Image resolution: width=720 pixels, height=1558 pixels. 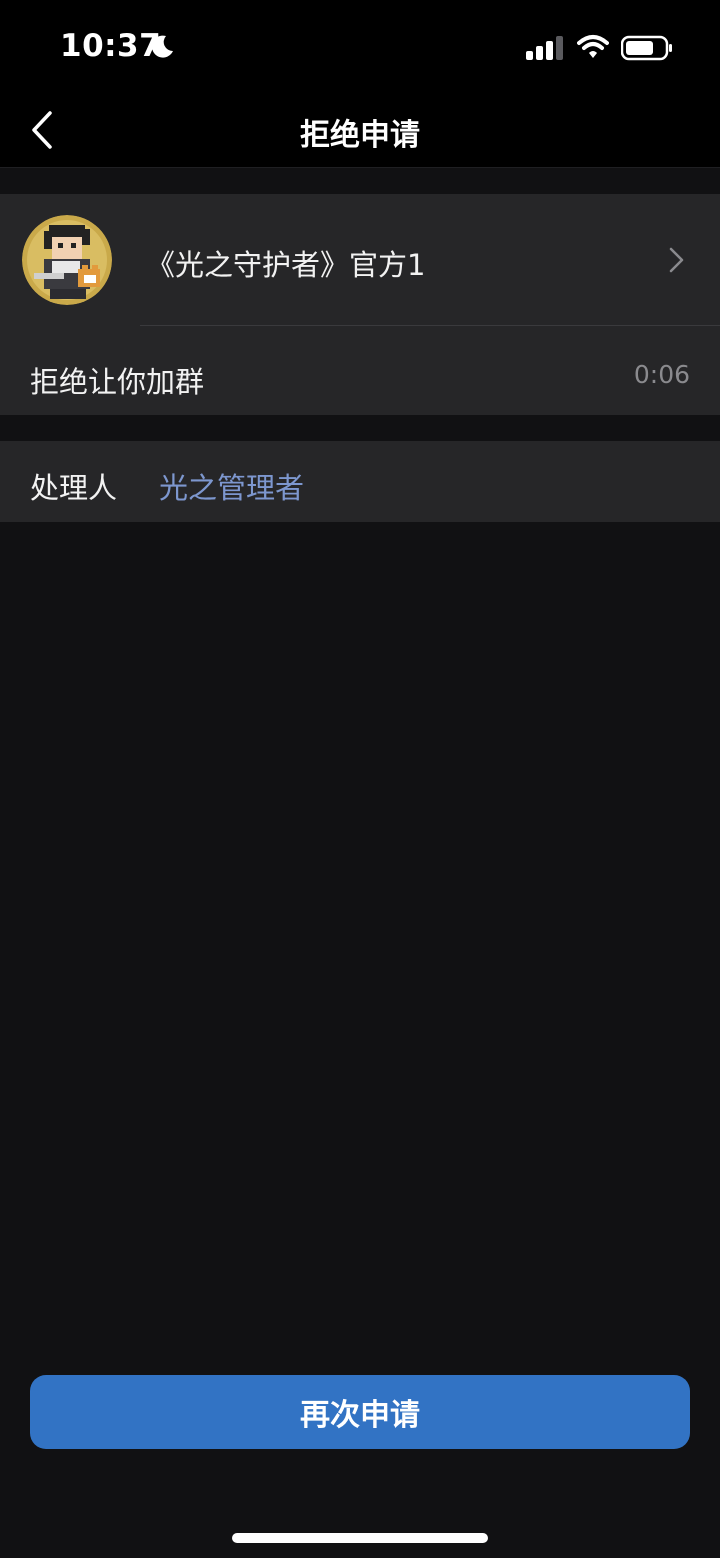 I want to click on rejection-reason-text: 拒绝让你加群, so click(x=117, y=382).